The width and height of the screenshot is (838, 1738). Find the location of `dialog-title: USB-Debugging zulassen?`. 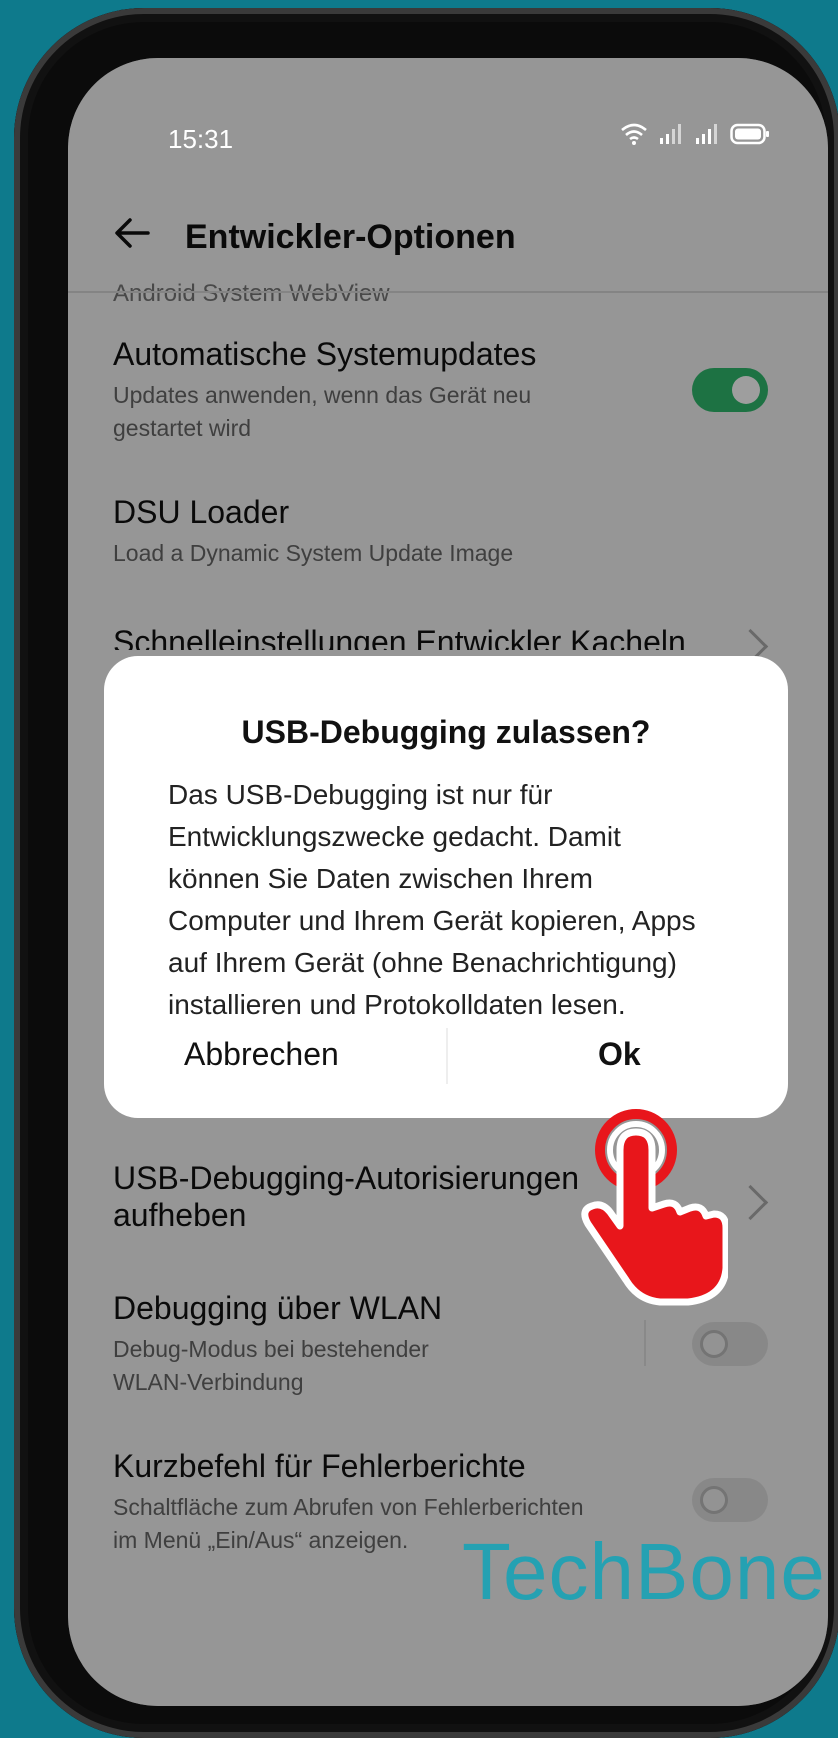

dialog-title: USB-Debugging zulassen? is located at coordinates (446, 732).